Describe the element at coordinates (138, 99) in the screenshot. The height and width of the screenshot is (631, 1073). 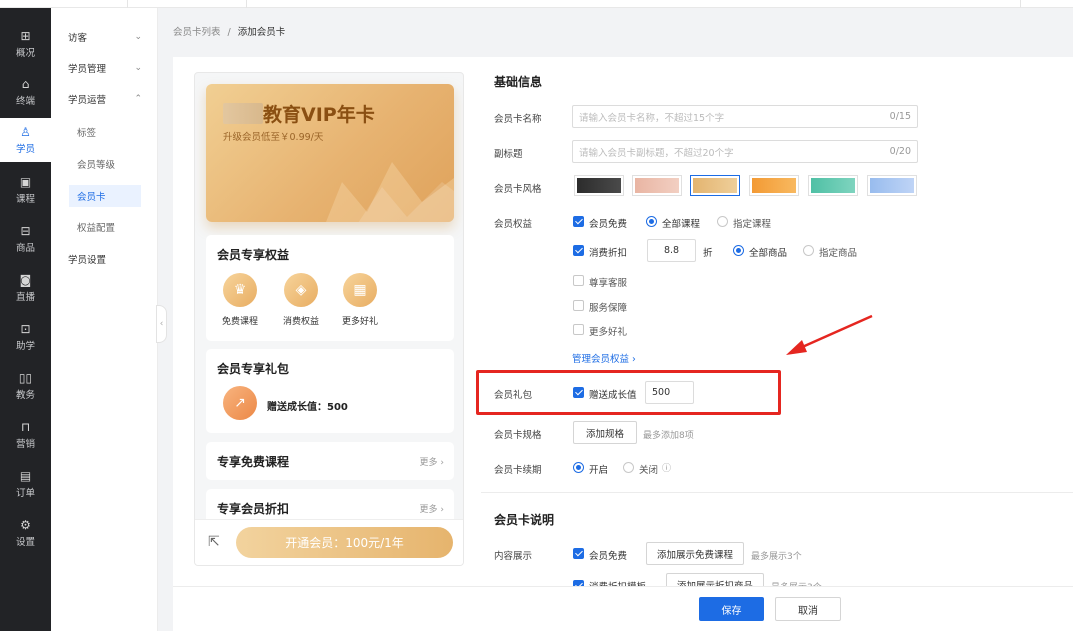
I see `chevron-up-icon: ⌃` at that location.